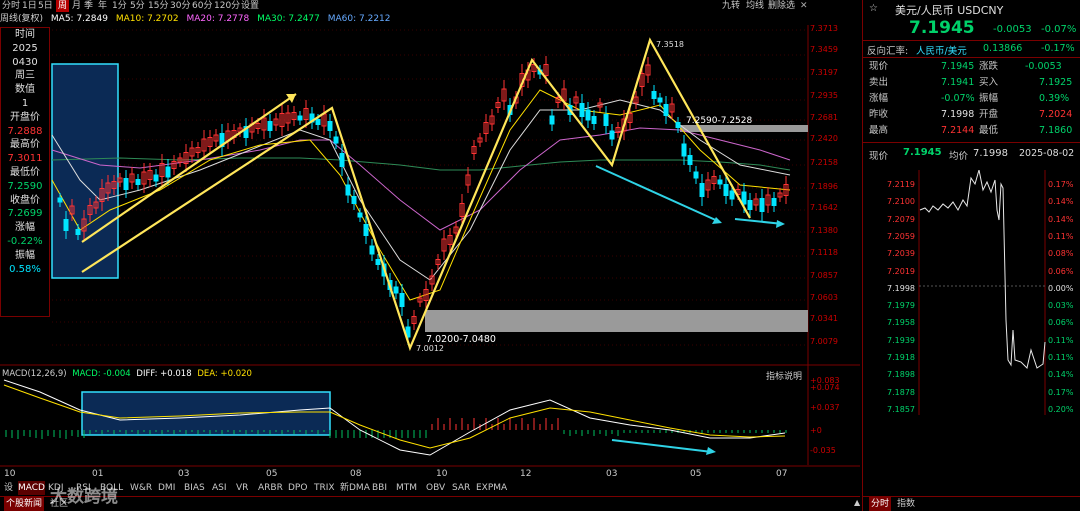 The height and width of the screenshot is (511, 1080). I want to click on quote-change: -0.0053, so click(1012, 29).